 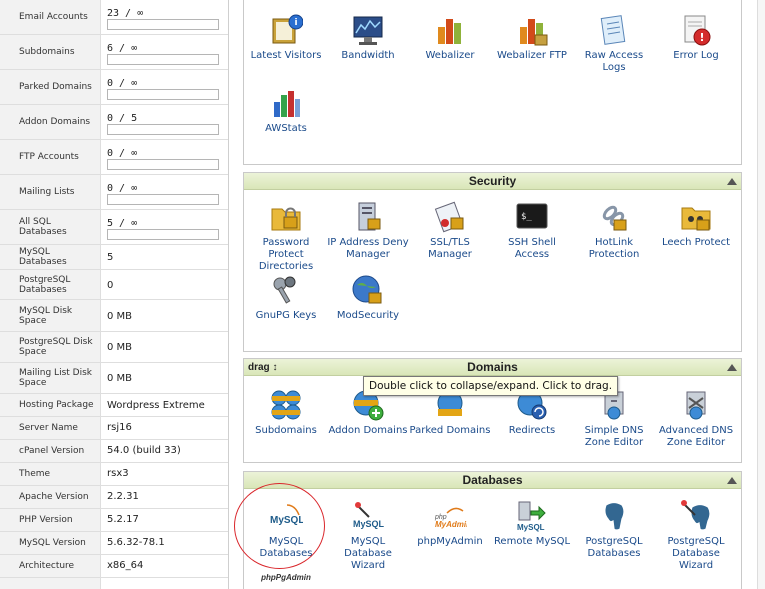 I want to click on subdomains-link: Subdomains, so click(x=286, y=412).